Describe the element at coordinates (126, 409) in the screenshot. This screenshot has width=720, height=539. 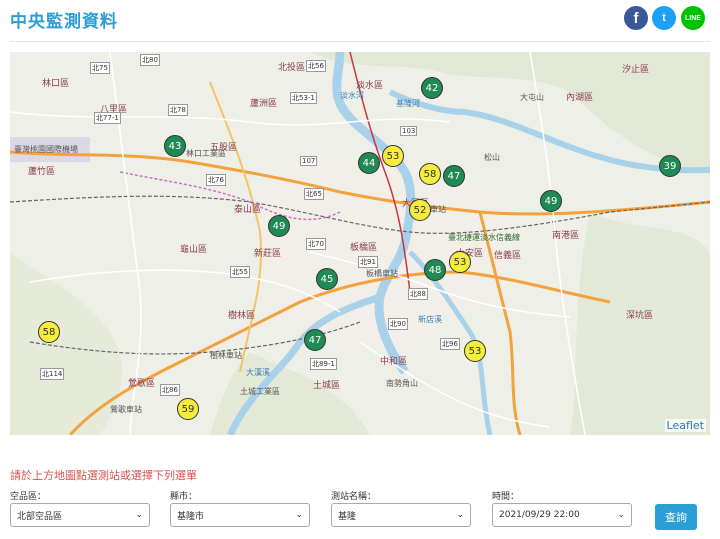
I see `place-label: 鶯歌車站` at that location.